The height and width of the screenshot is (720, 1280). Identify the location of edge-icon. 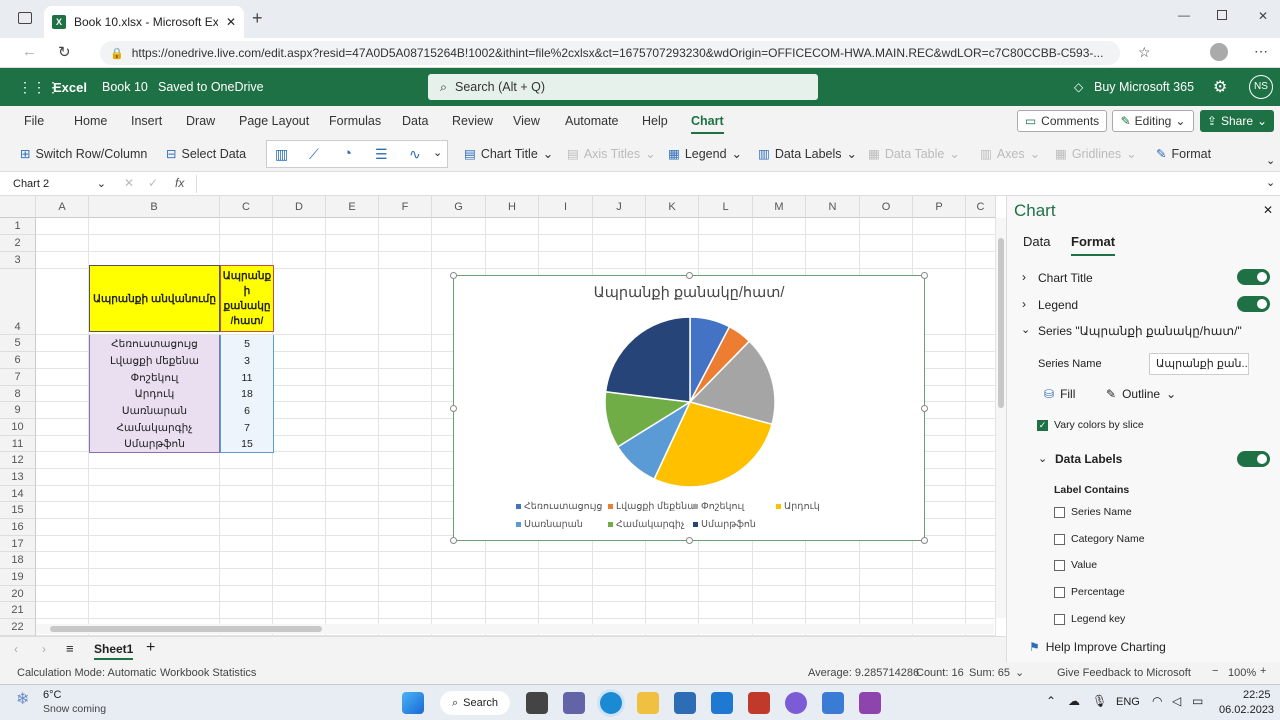
(611, 703).